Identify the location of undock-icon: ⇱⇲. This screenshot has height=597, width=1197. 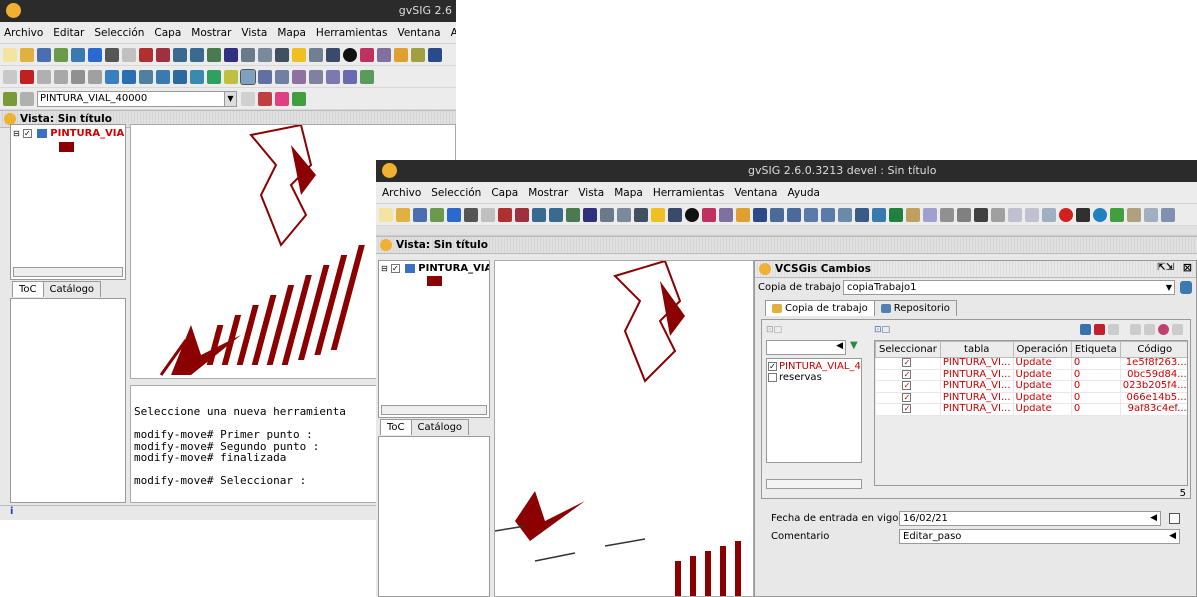
(1165, 267).